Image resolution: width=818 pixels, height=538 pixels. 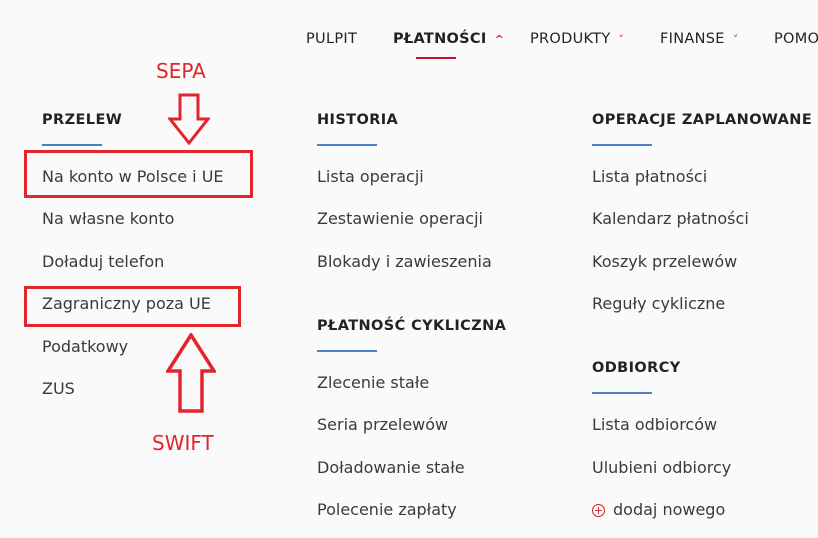 What do you see at coordinates (103, 261) in the screenshot?
I see `link-doladuj-telefon: Doładuj telefon` at bounding box center [103, 261].